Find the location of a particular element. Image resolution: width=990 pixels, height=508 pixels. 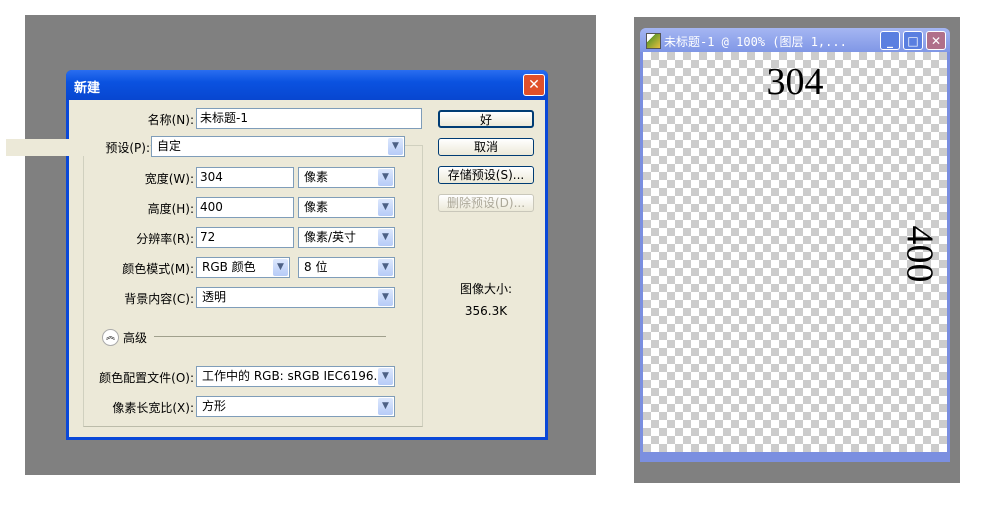

resolution-label: 分辨率(R): is located at coordinates (165, 239).